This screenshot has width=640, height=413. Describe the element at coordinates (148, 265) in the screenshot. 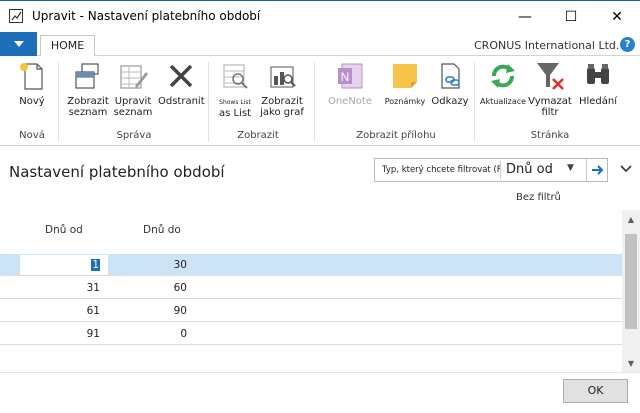

I see `cell-days-to: 30` at that location.